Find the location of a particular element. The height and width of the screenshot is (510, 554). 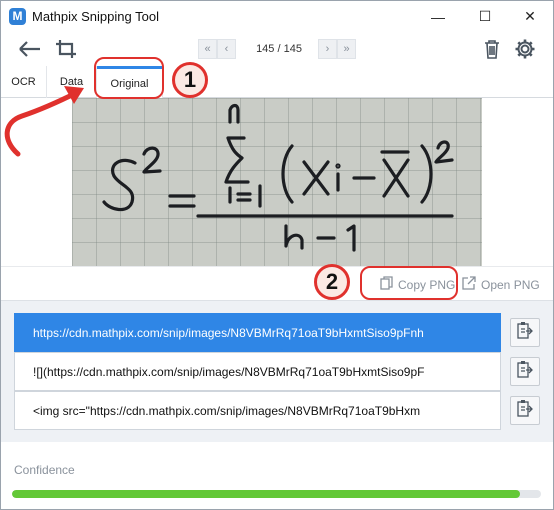

title-bar: M Mathpix Snipping Tool — ☐ ✕ is located at coordinates (277, 16).